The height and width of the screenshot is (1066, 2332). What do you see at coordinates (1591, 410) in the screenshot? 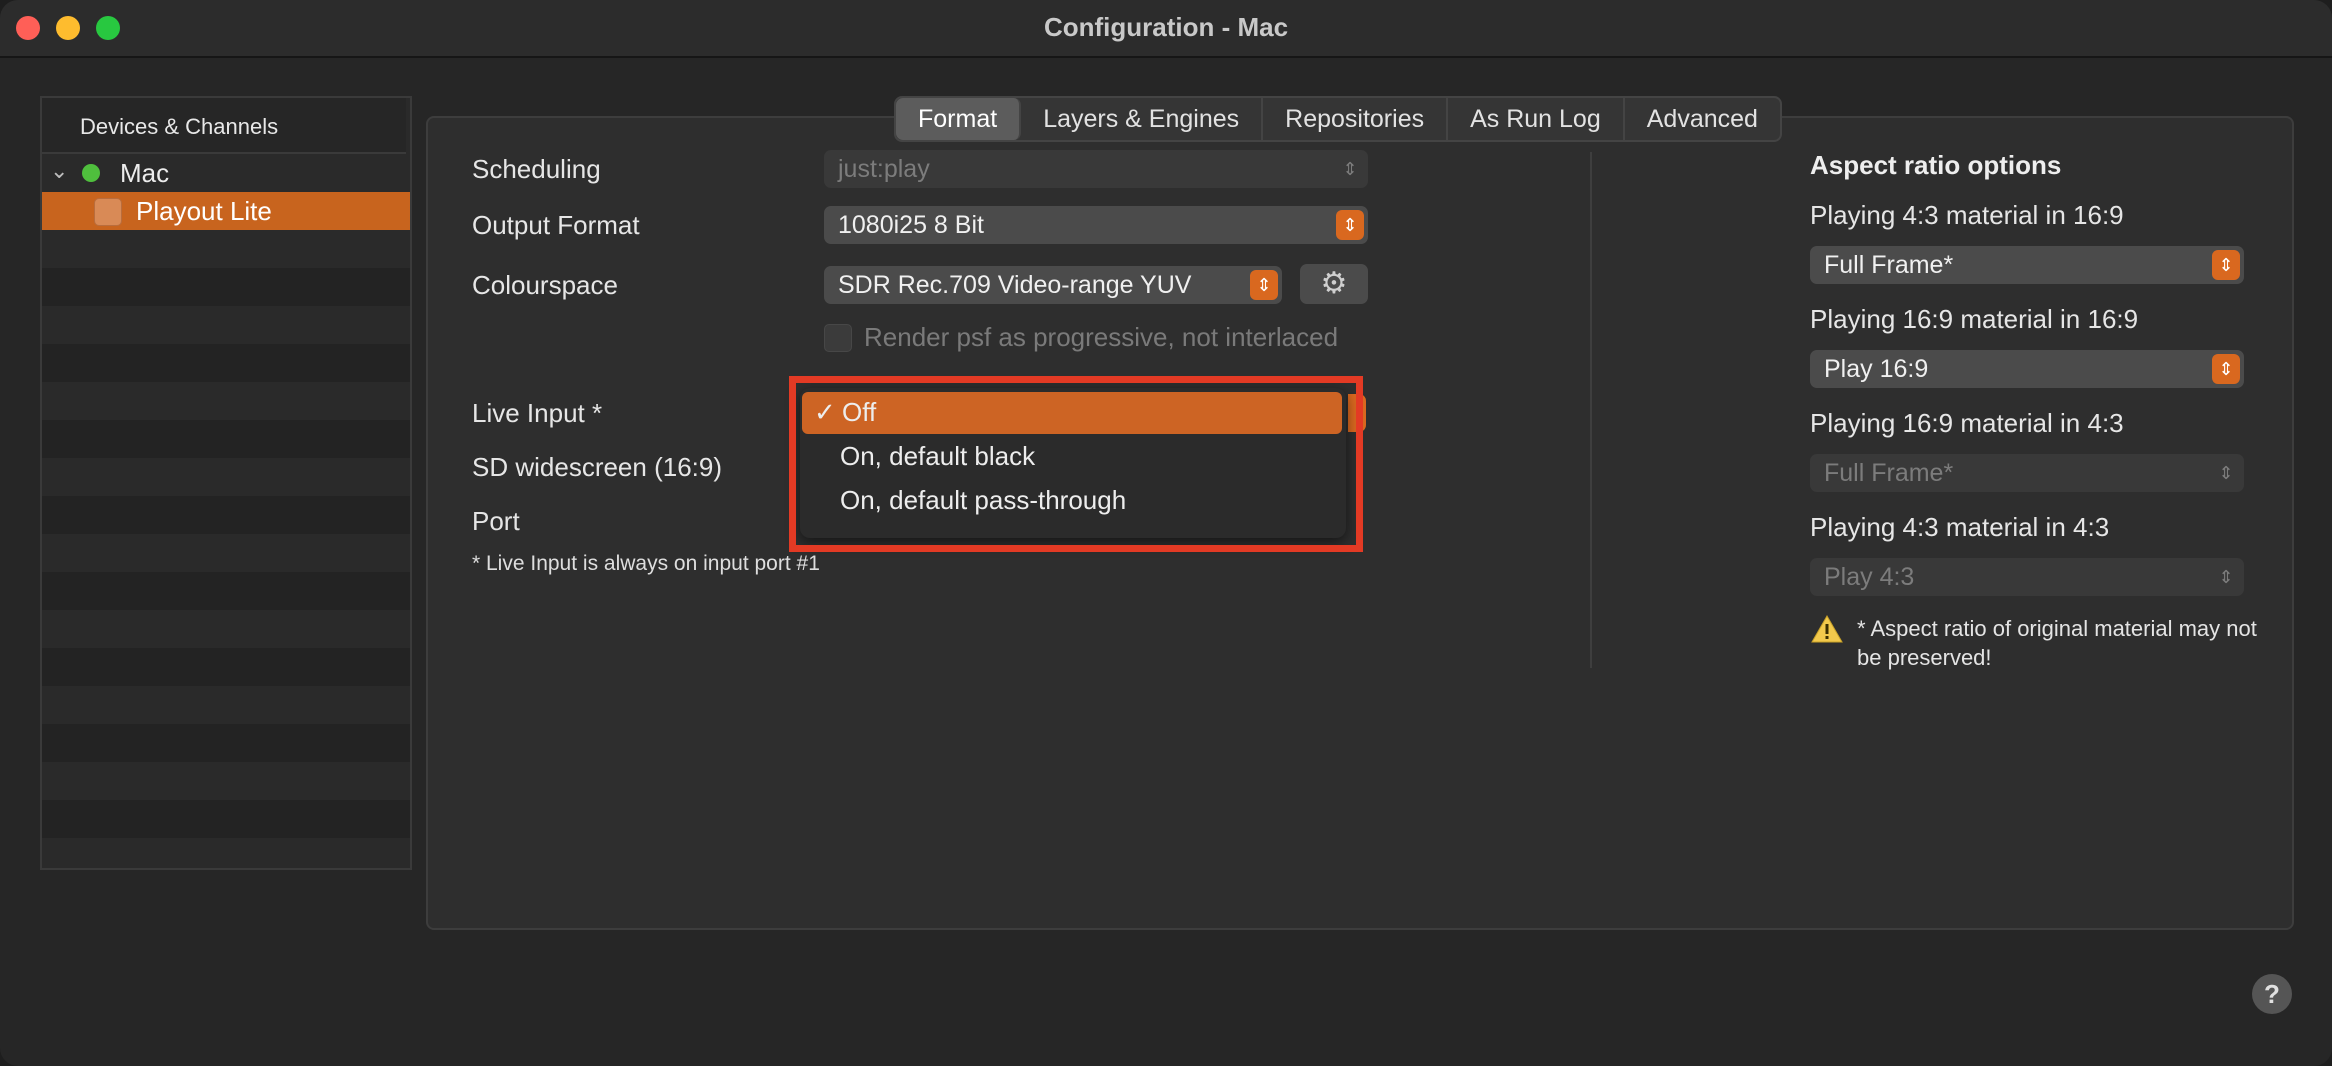
I see `section-divider` at bounding box center [1591, 410].